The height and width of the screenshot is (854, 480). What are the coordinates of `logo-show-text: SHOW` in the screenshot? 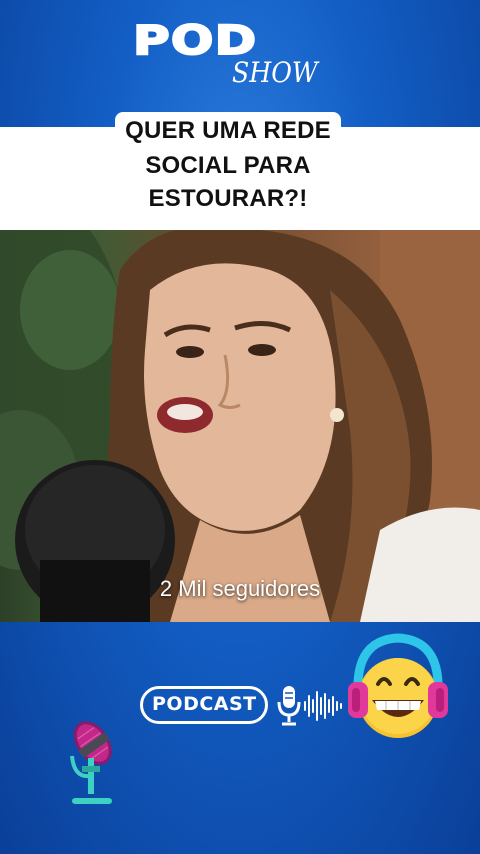 It's located at (275, 72).